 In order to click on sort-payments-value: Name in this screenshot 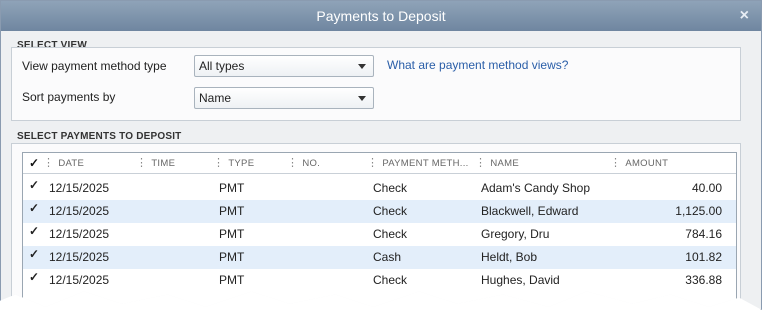, I will do `click(215, 98)`.